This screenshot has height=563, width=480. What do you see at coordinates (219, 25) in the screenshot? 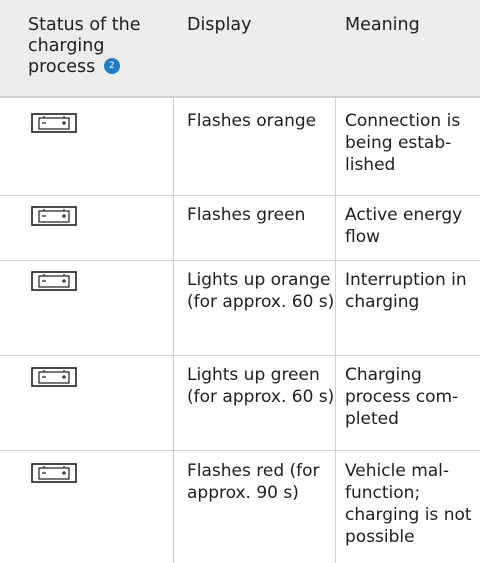
I see `header-display: Display` at bounding box center [219, 25].